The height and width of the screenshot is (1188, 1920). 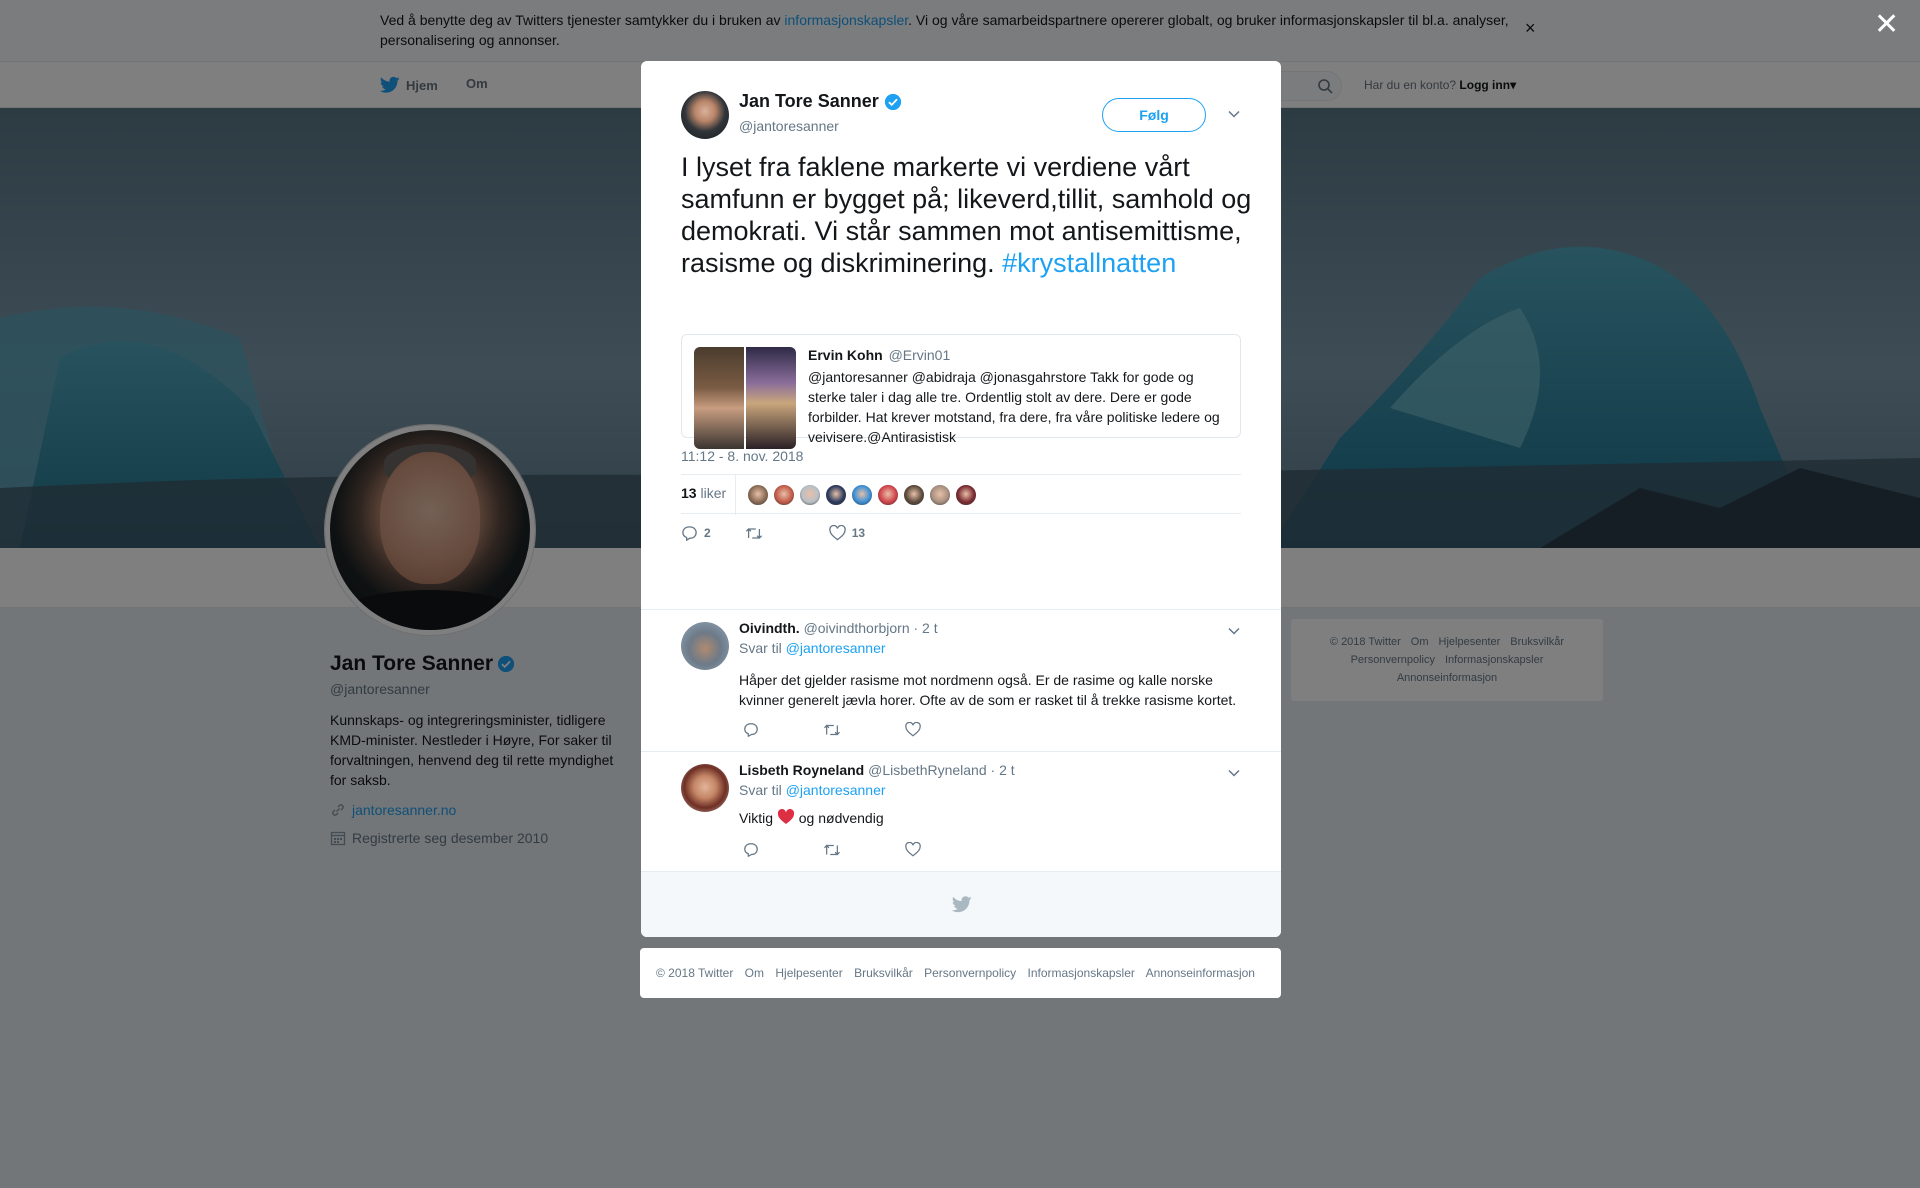 What do you see at coordinates (713, 493) in the screenshot?
I see `likes-count-label: liker` at bounding box center [713, 493].